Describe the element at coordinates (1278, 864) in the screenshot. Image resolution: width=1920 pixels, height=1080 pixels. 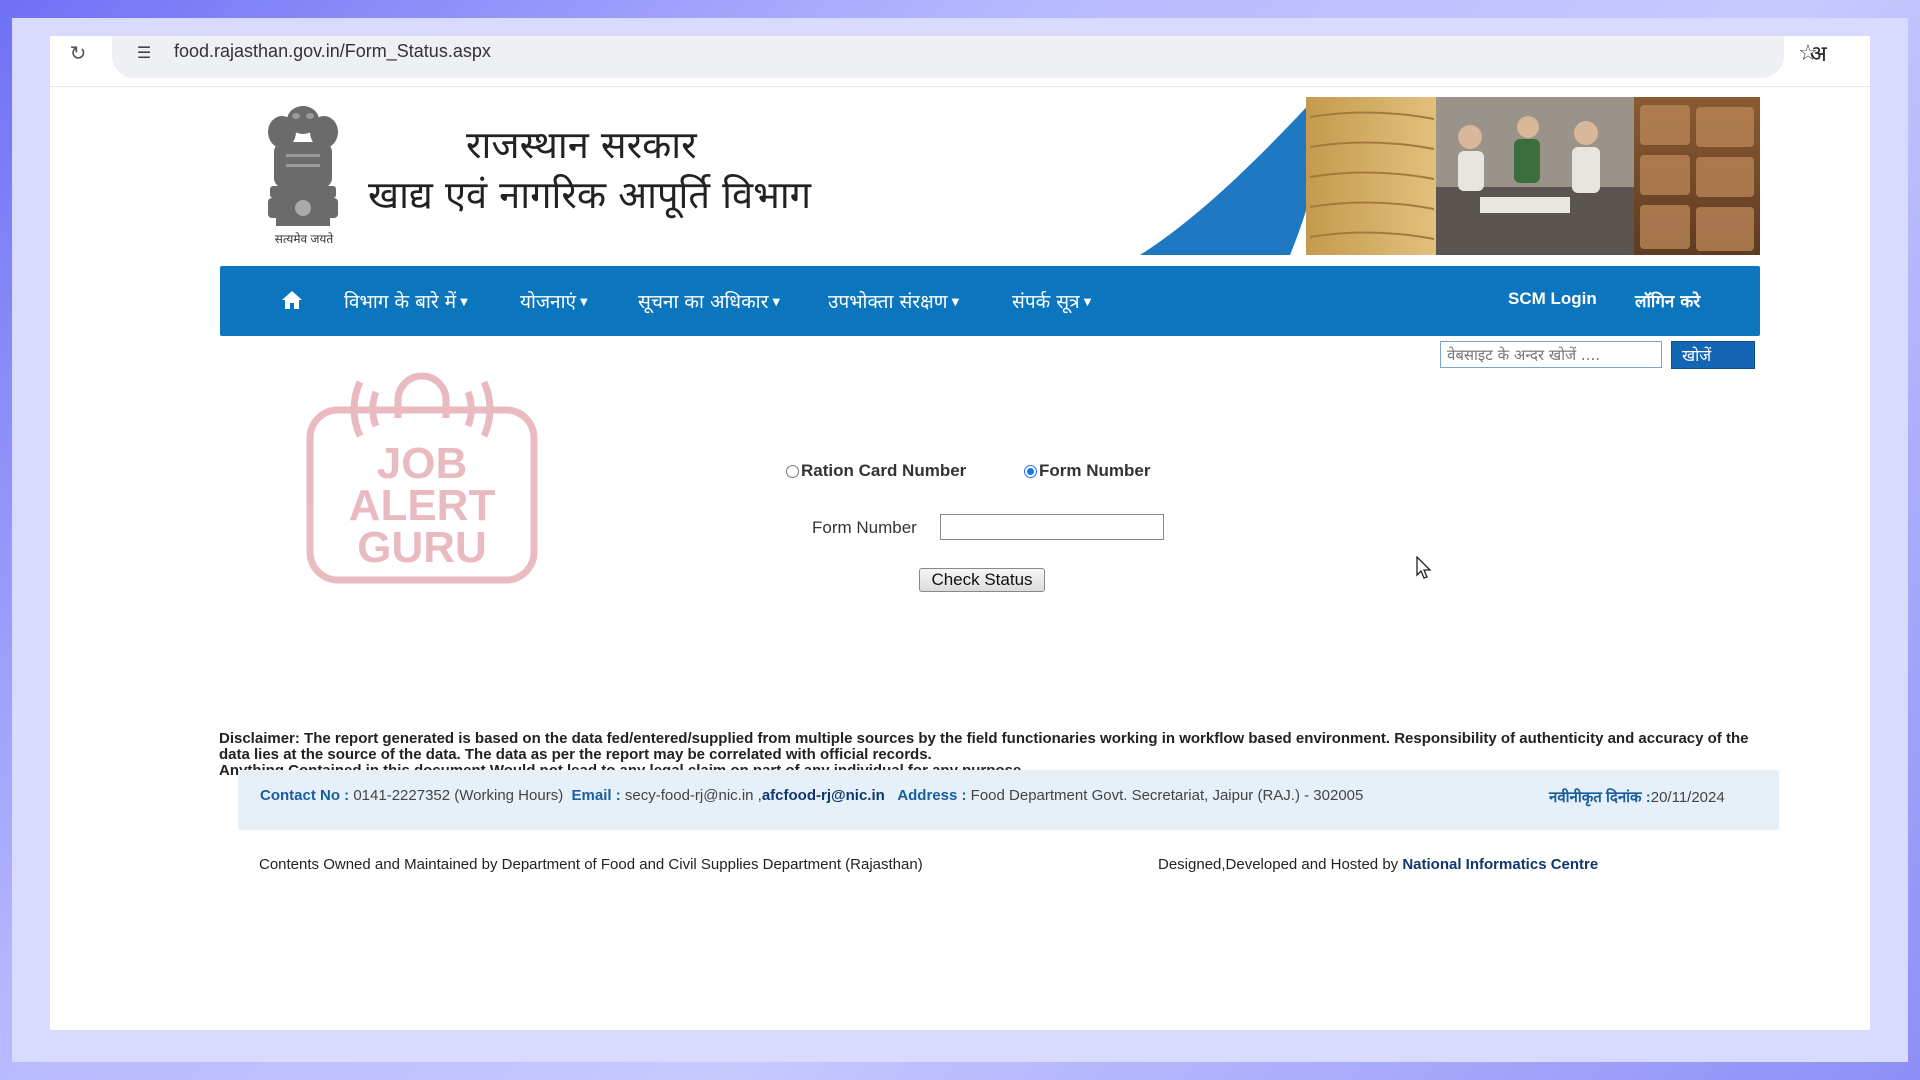
I see `footer-credits-prefix: Designed,Developed and Hosted by` at that location.